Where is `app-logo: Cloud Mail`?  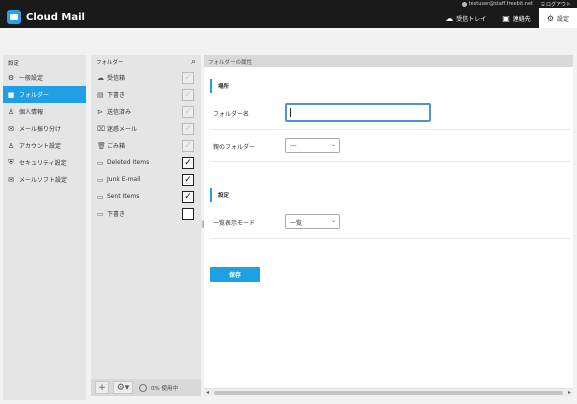
app-logo: Cloud Mail is located at coordinates (46, 17).